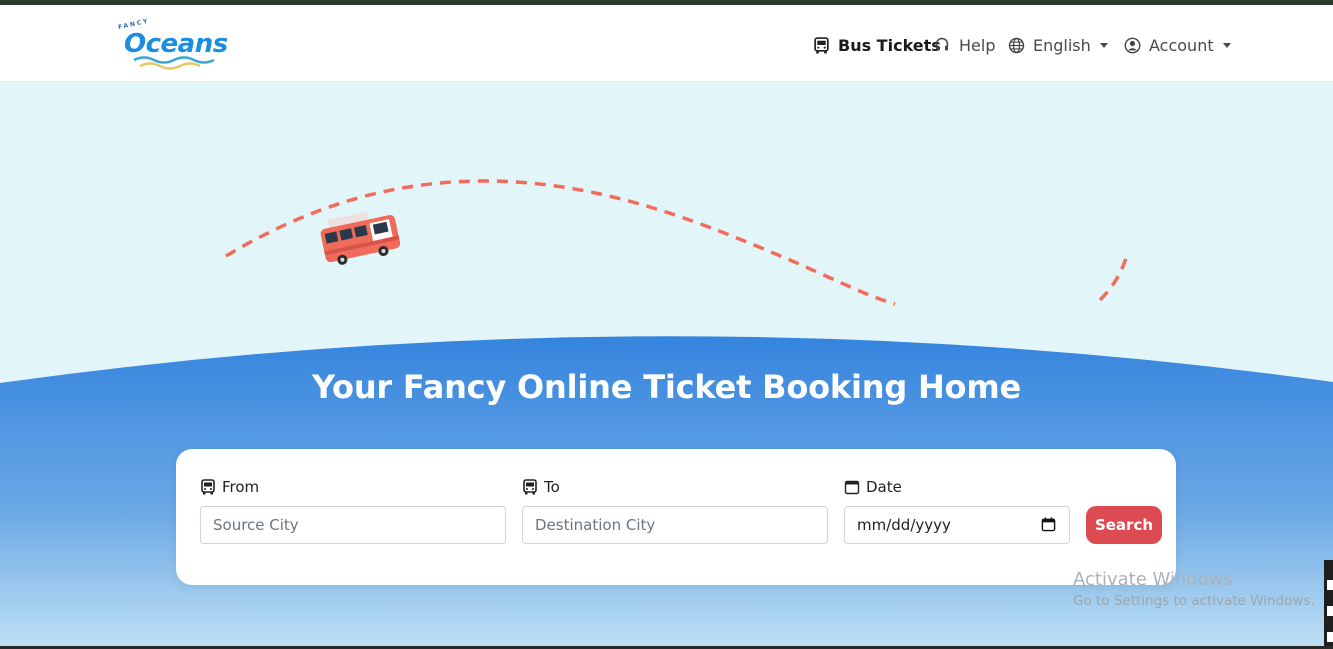  Describe the element at coordinates (675, 525) in the screenshot. I see `destination-city-input` at that location.